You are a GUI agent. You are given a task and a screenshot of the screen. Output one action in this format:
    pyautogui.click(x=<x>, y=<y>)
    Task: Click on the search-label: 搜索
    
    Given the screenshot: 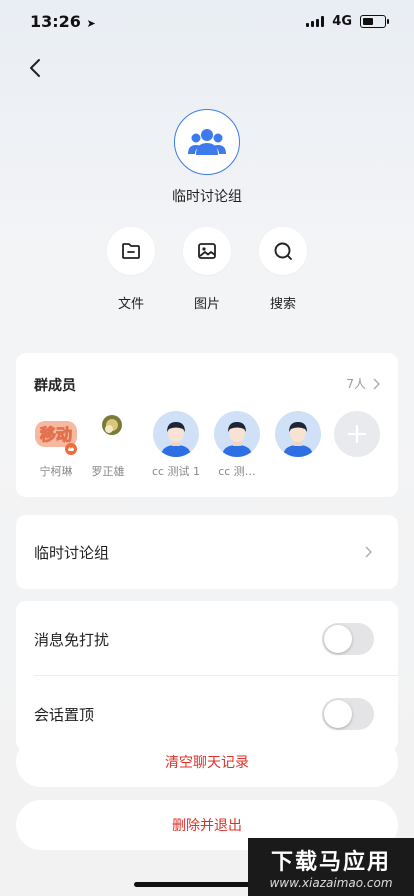 What is the action you would take?
    pyautogui.click(x=282, y=304)
    